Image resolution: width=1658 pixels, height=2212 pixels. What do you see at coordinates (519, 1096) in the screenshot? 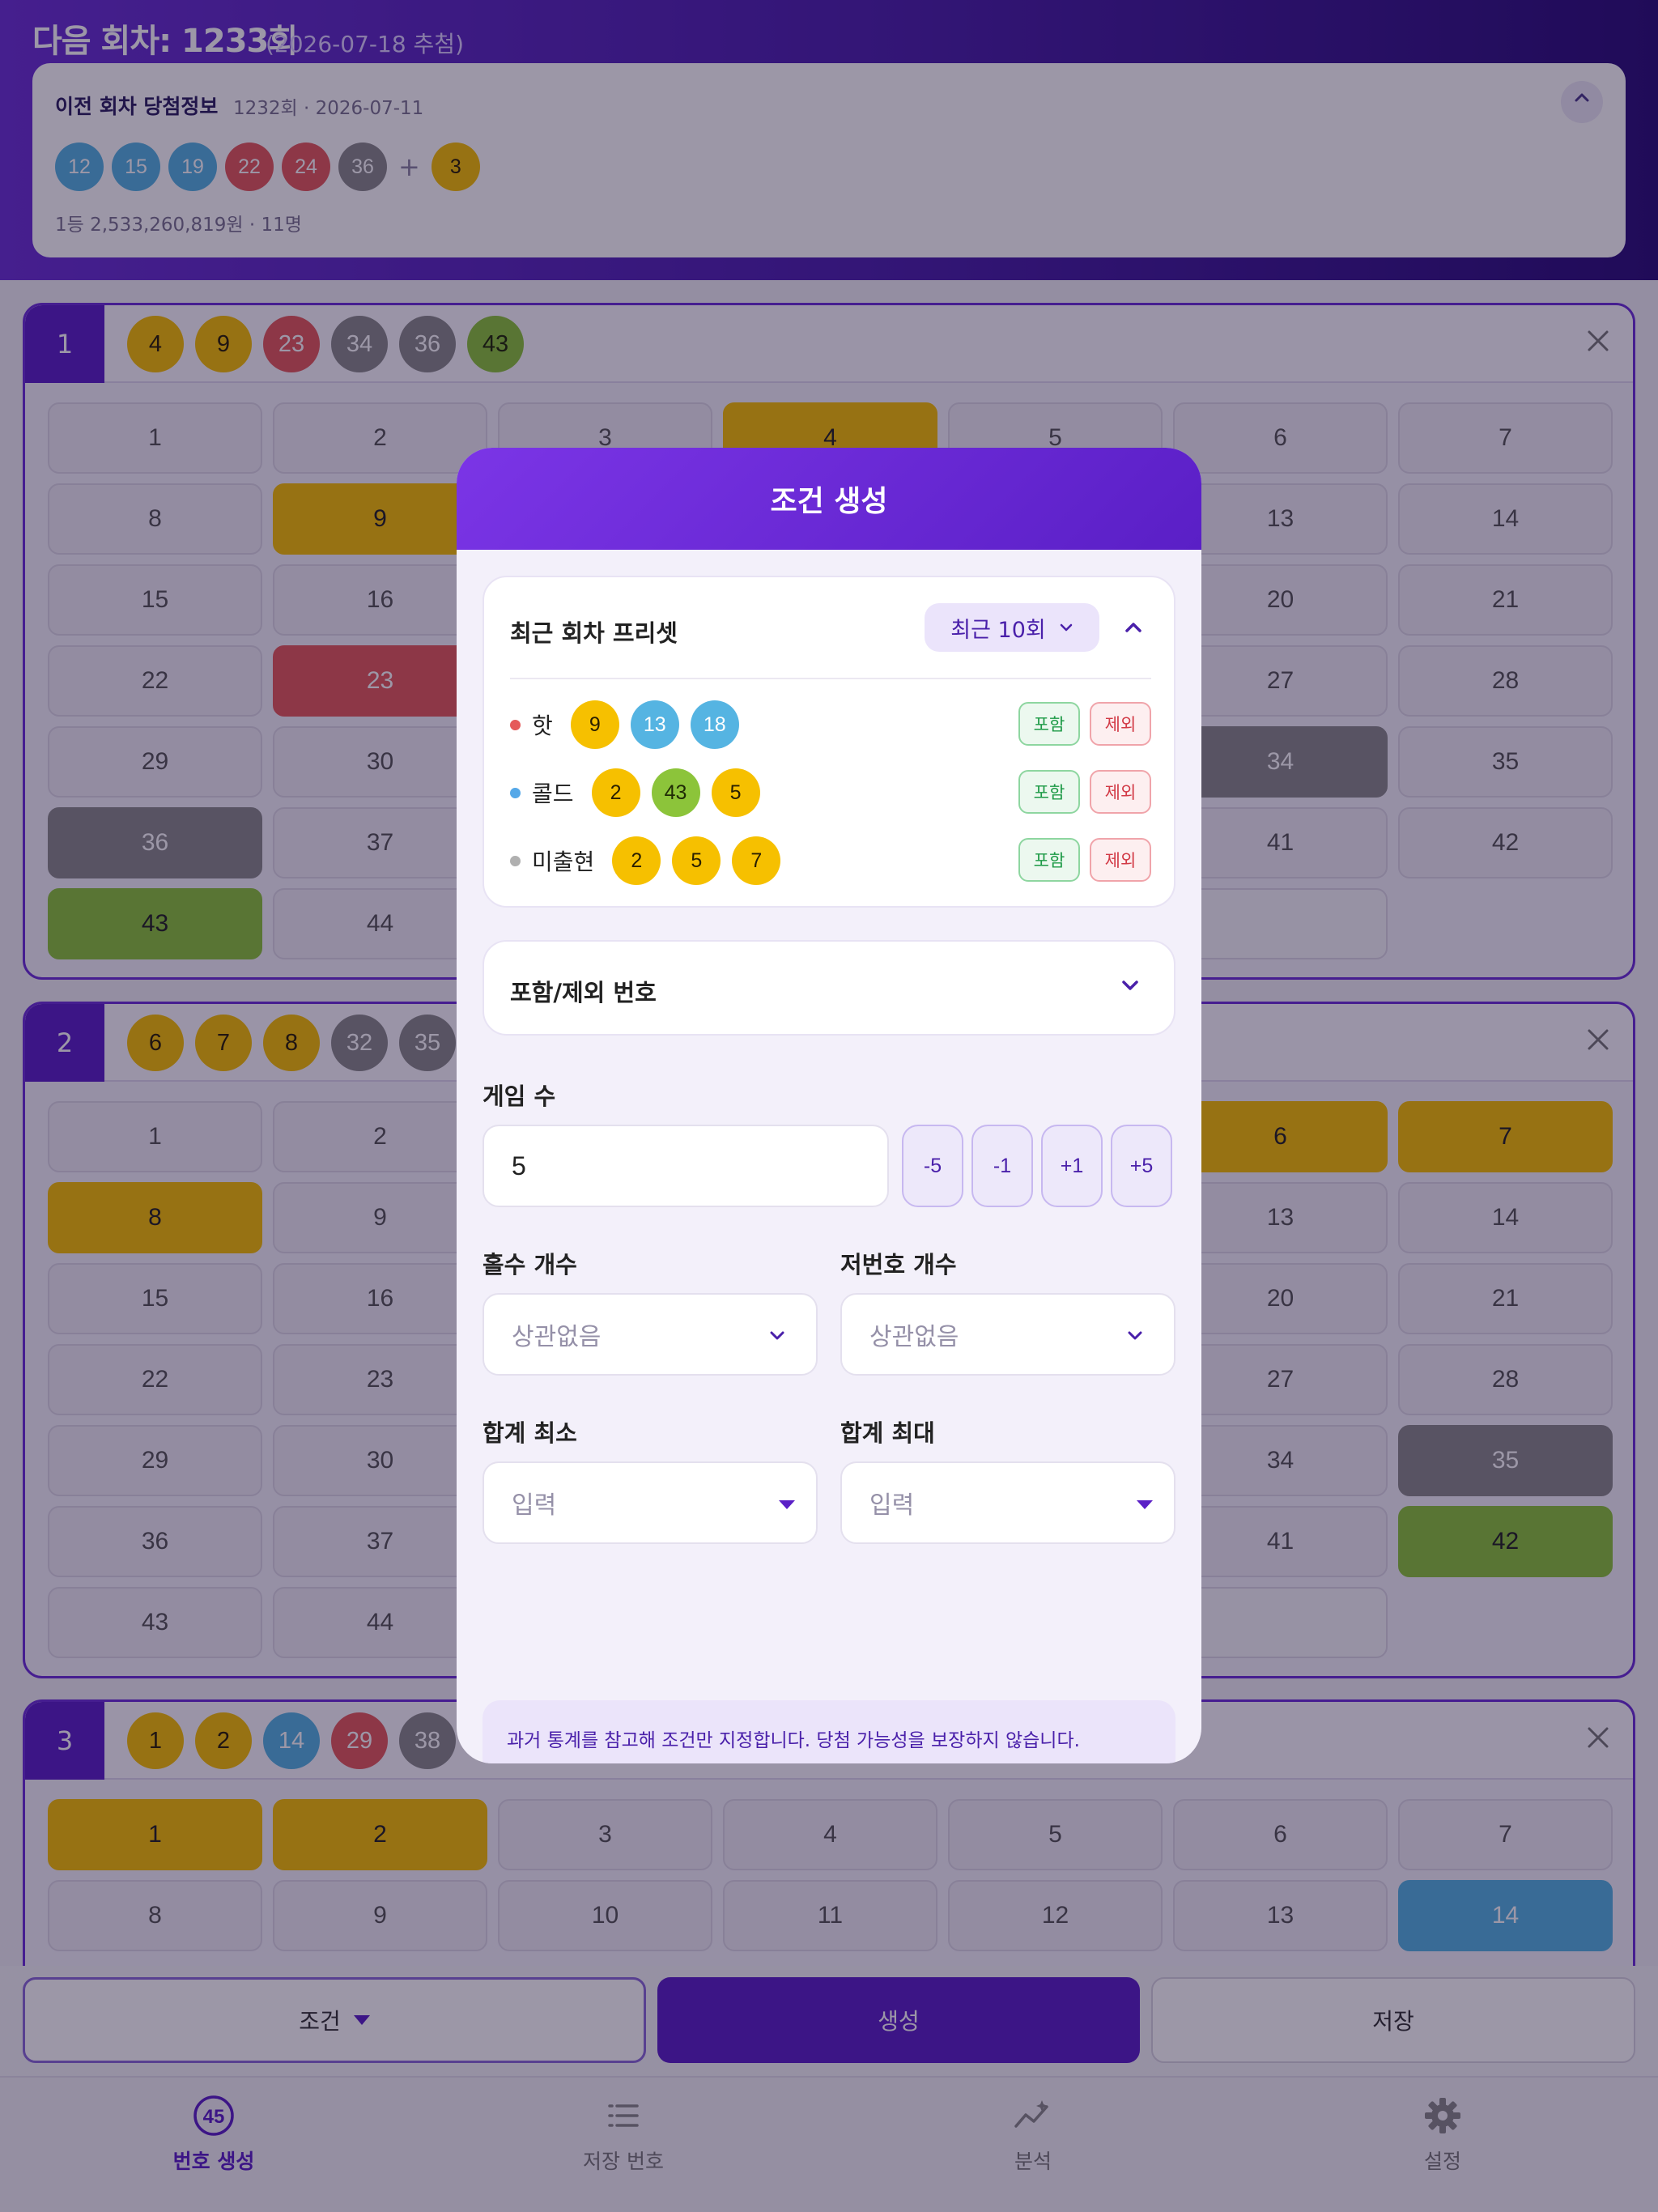
I see `game-count-label: 게임 수` at bounding box center [519, 1096].